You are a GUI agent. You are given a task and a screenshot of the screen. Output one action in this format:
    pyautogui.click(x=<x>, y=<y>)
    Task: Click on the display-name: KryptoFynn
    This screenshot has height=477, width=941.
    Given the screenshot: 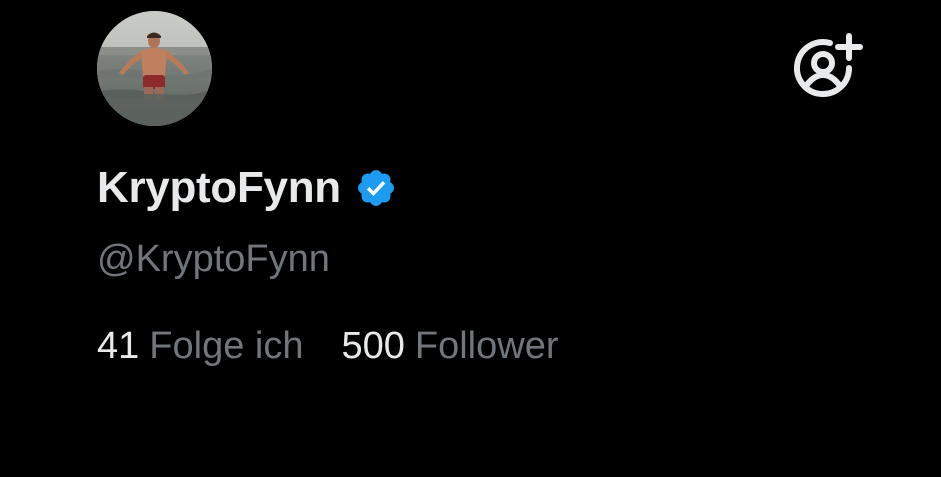 What is the action you would take?
    pyautogui.click(x=219, y=187)
    